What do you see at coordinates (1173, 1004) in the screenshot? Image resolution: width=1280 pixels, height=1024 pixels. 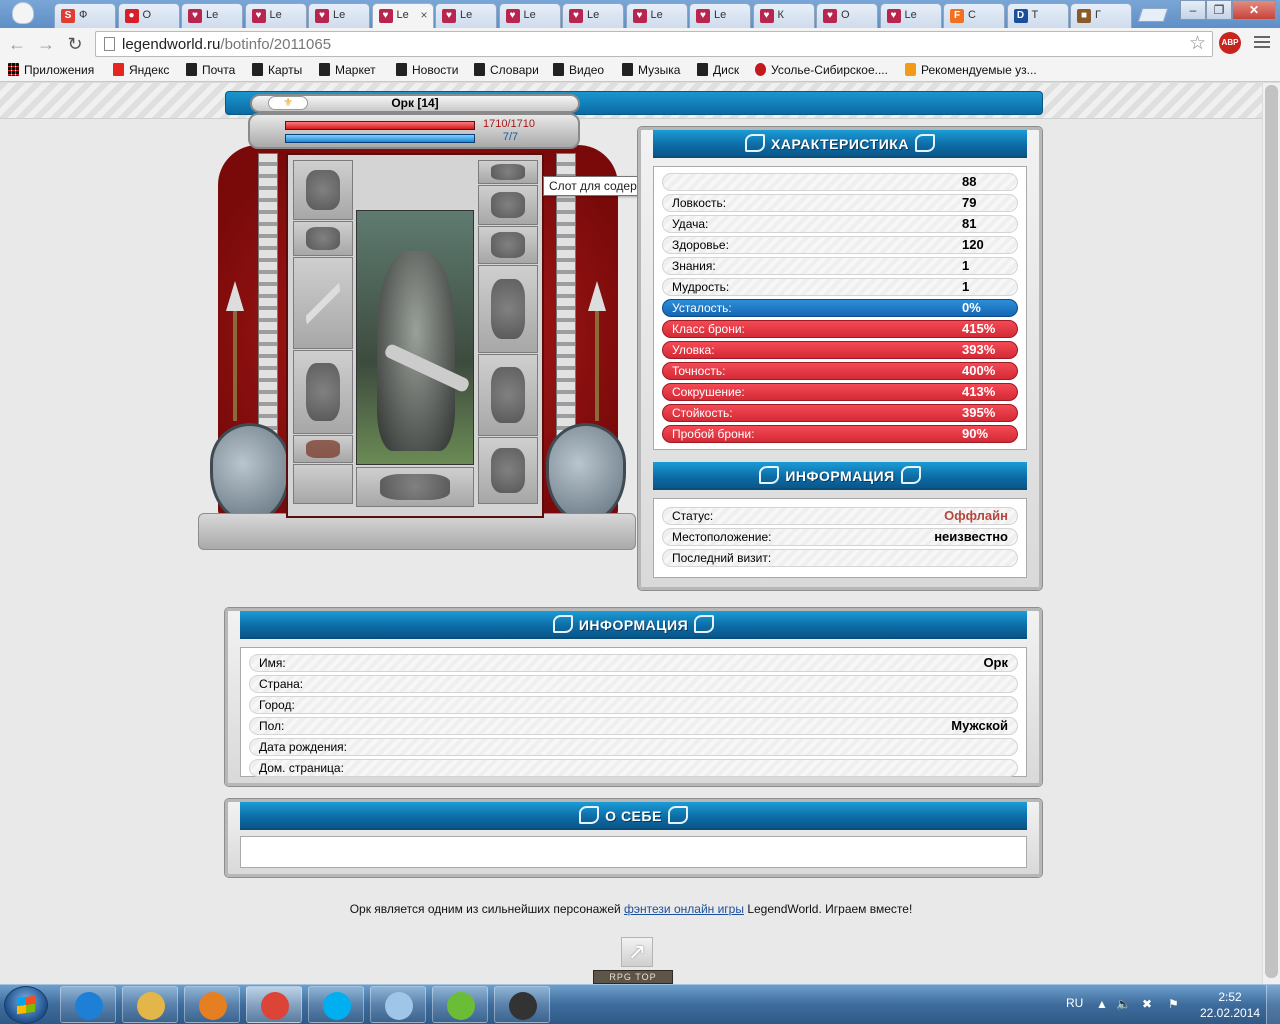 I see `action-center-icon: ⚑` at bounding box center [1173, 1004].